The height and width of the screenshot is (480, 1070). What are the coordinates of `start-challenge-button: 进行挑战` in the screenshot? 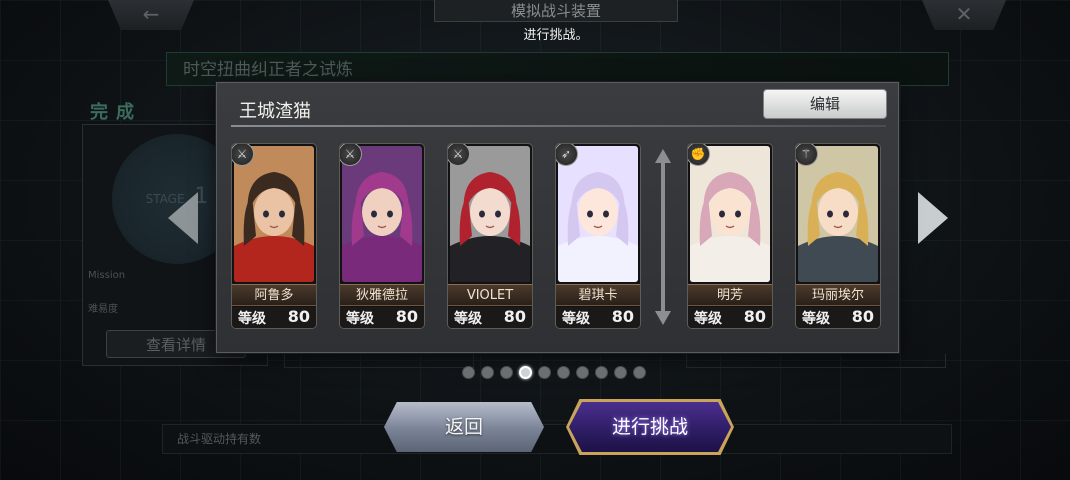 It's located at (650, 427).